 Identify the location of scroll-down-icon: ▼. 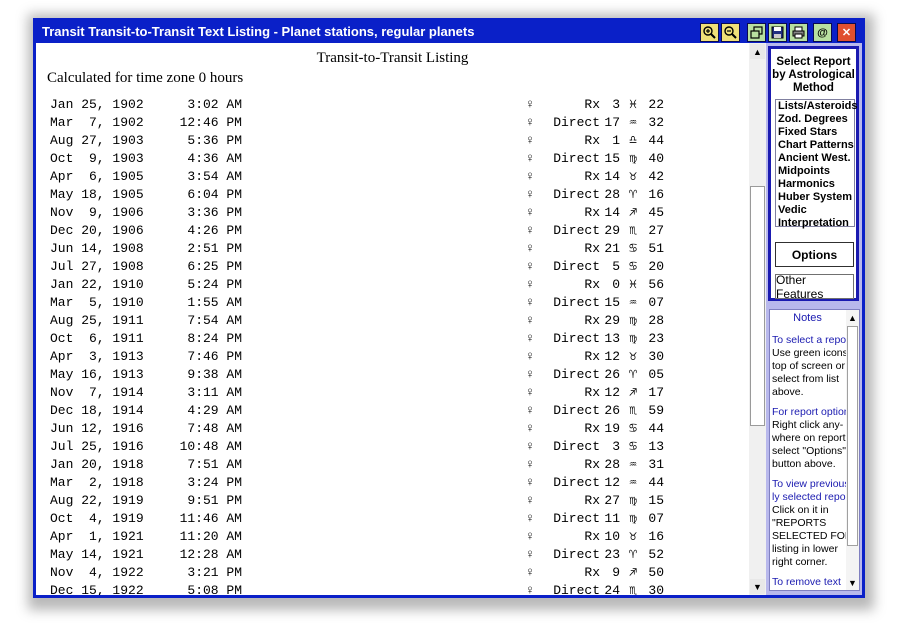
(757, 586).